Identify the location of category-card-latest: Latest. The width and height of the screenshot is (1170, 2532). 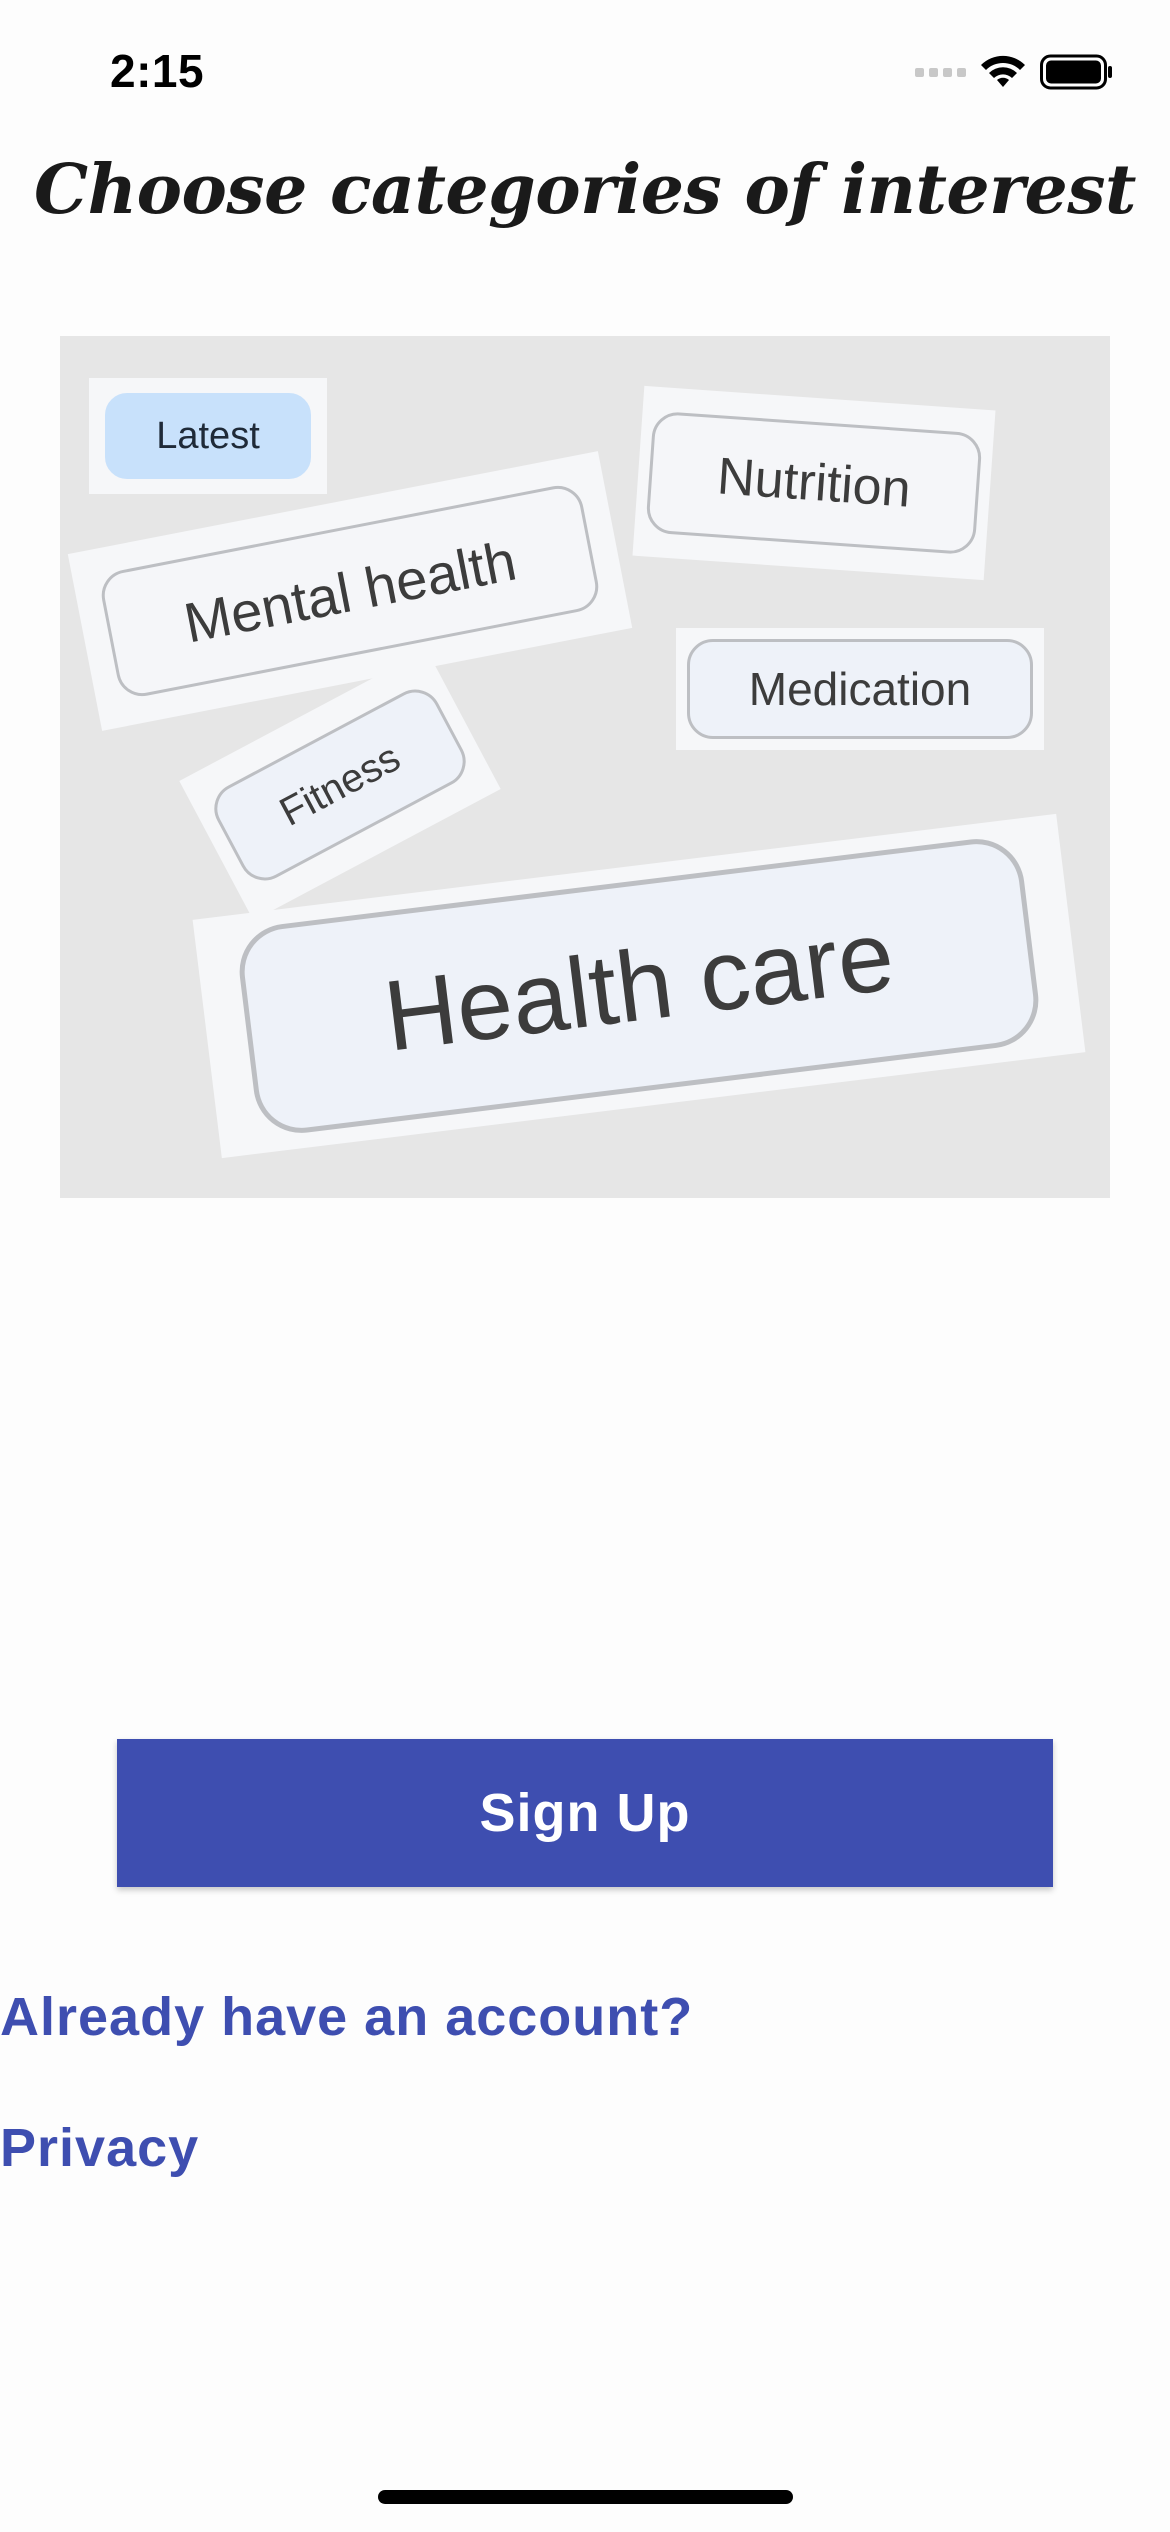
(208, 436).